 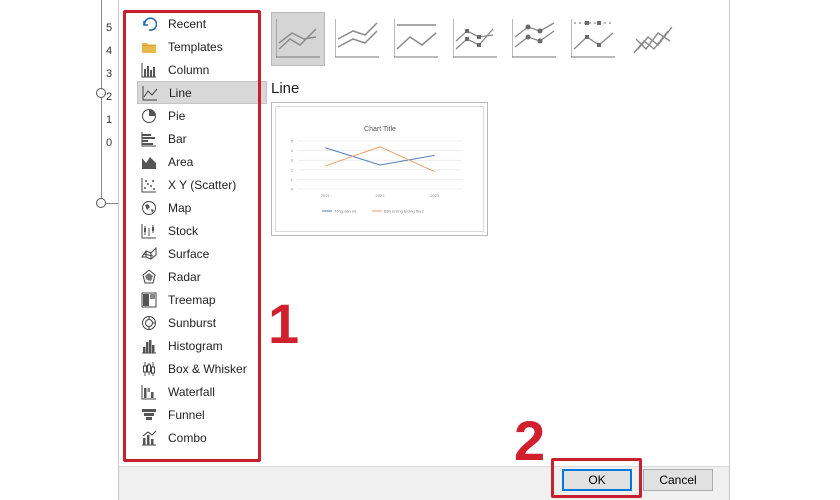 What do you see at coordinates (381, 195) in the screenshot?
I see `preview-x-tick: 2022` at bounding box center [381, 195].